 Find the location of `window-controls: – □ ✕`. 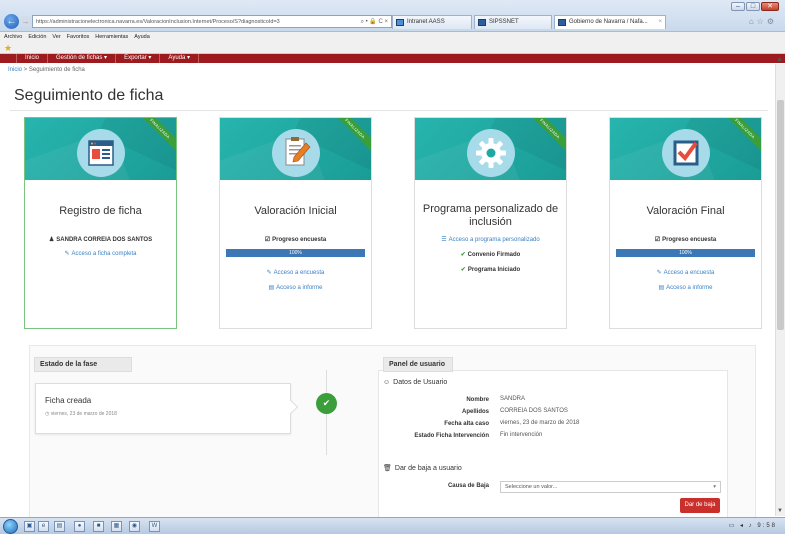

window-controls: – □ ✕ is located at coordinates (755, 6).